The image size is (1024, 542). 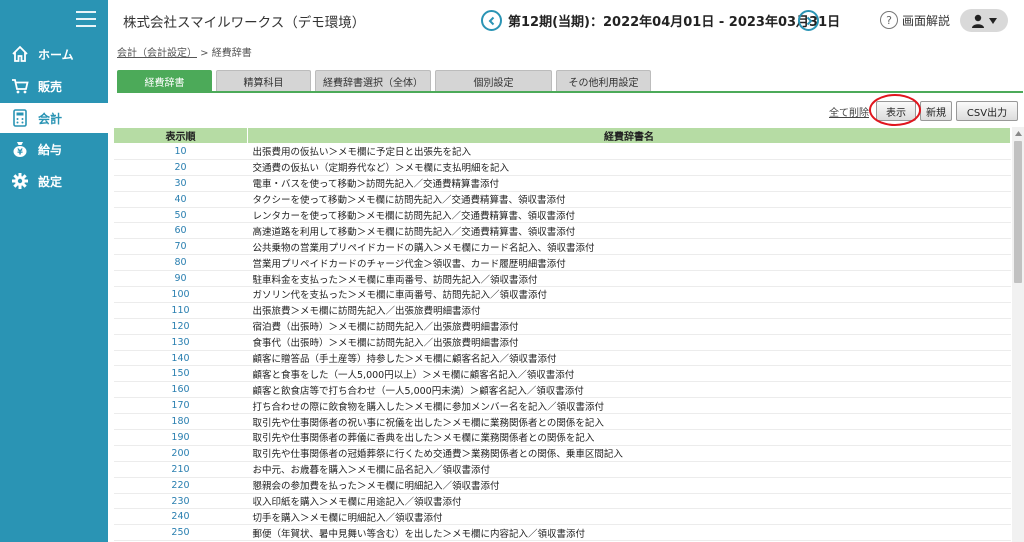 I want to click on table-row: 160 顧客と飲食店等で打ち合わせ（一人5,000円未満）＞顧客名記入／領収書添付, so click(x=562, y=390).